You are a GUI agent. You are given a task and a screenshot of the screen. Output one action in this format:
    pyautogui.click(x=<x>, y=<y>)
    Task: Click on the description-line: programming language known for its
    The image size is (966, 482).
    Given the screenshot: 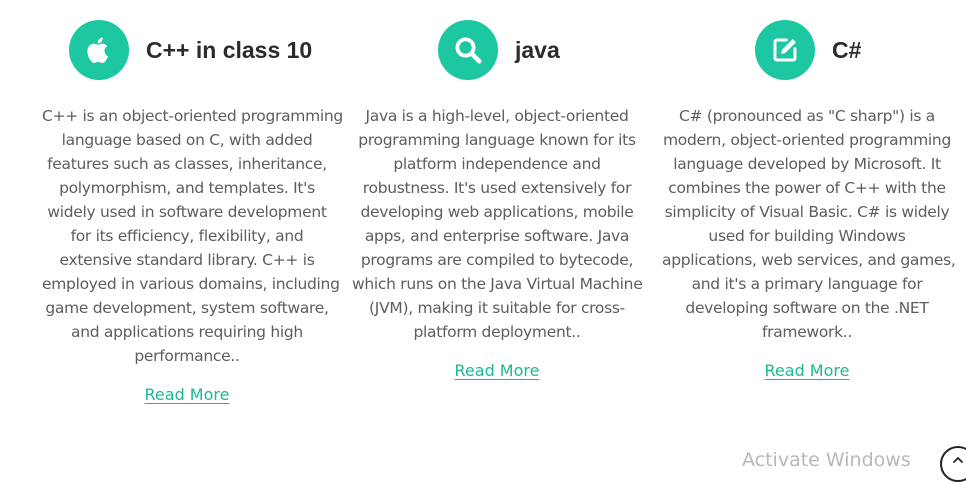 What is the action you would take?
    pyautogui.click(x=497, y=140)
    